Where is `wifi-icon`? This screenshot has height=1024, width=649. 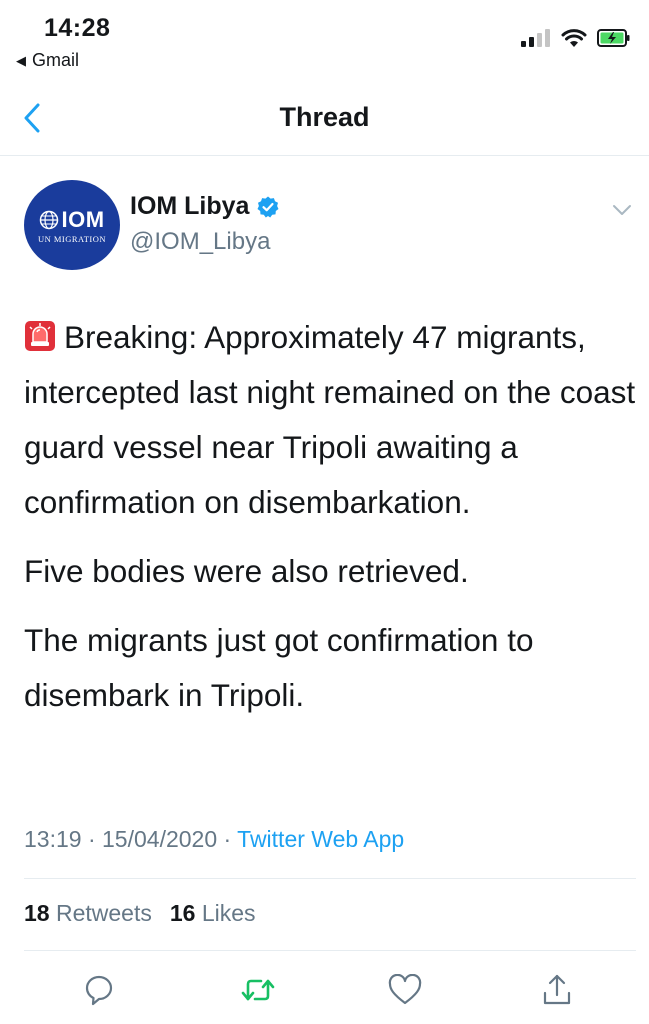
wifi-icon is located at coordinates (574, 38).